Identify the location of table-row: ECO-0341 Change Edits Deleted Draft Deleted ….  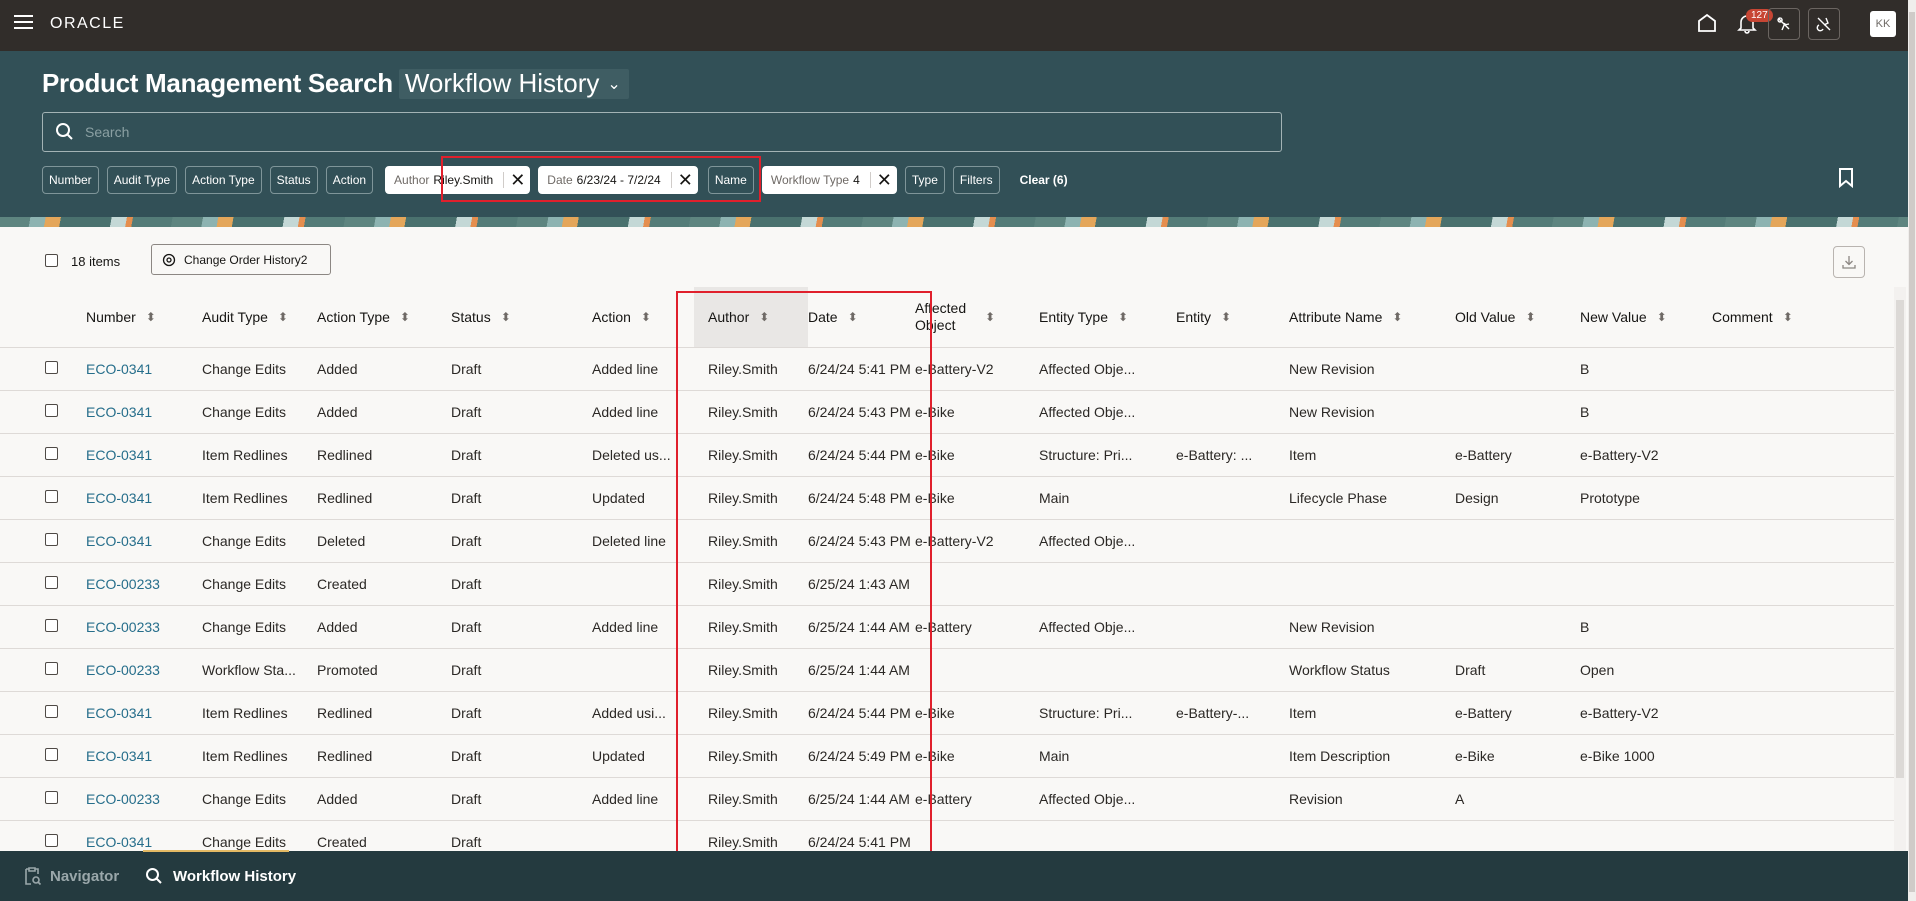
(948, 541).